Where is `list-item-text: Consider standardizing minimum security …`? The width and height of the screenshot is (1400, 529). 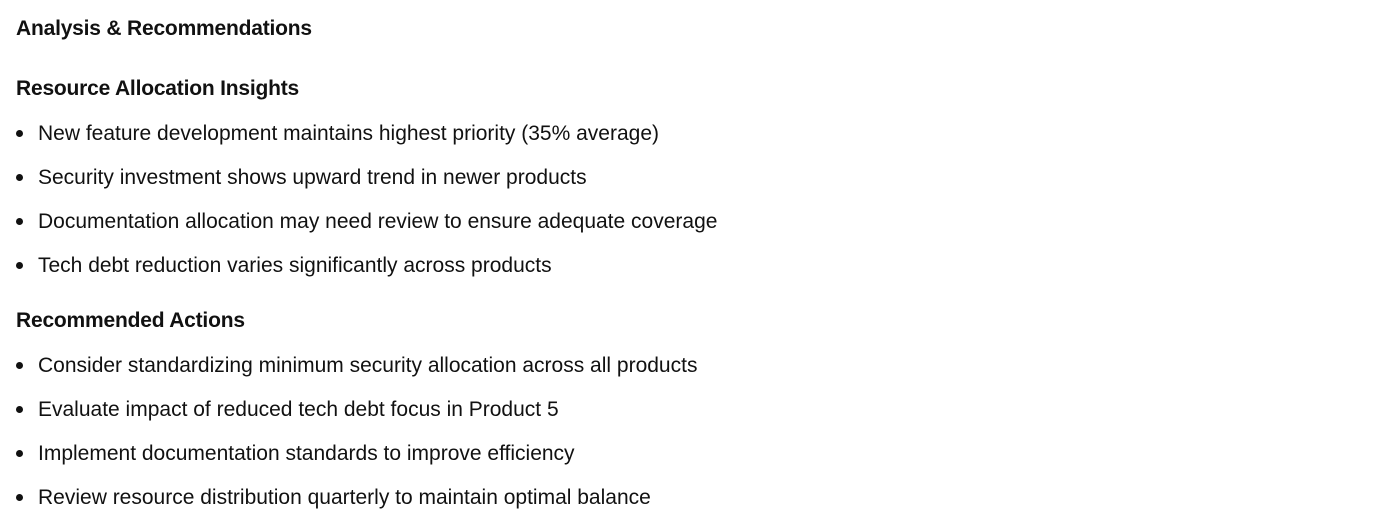
list-item-text: Consider standardizing minimum security … is located at coordinates (368, 365).